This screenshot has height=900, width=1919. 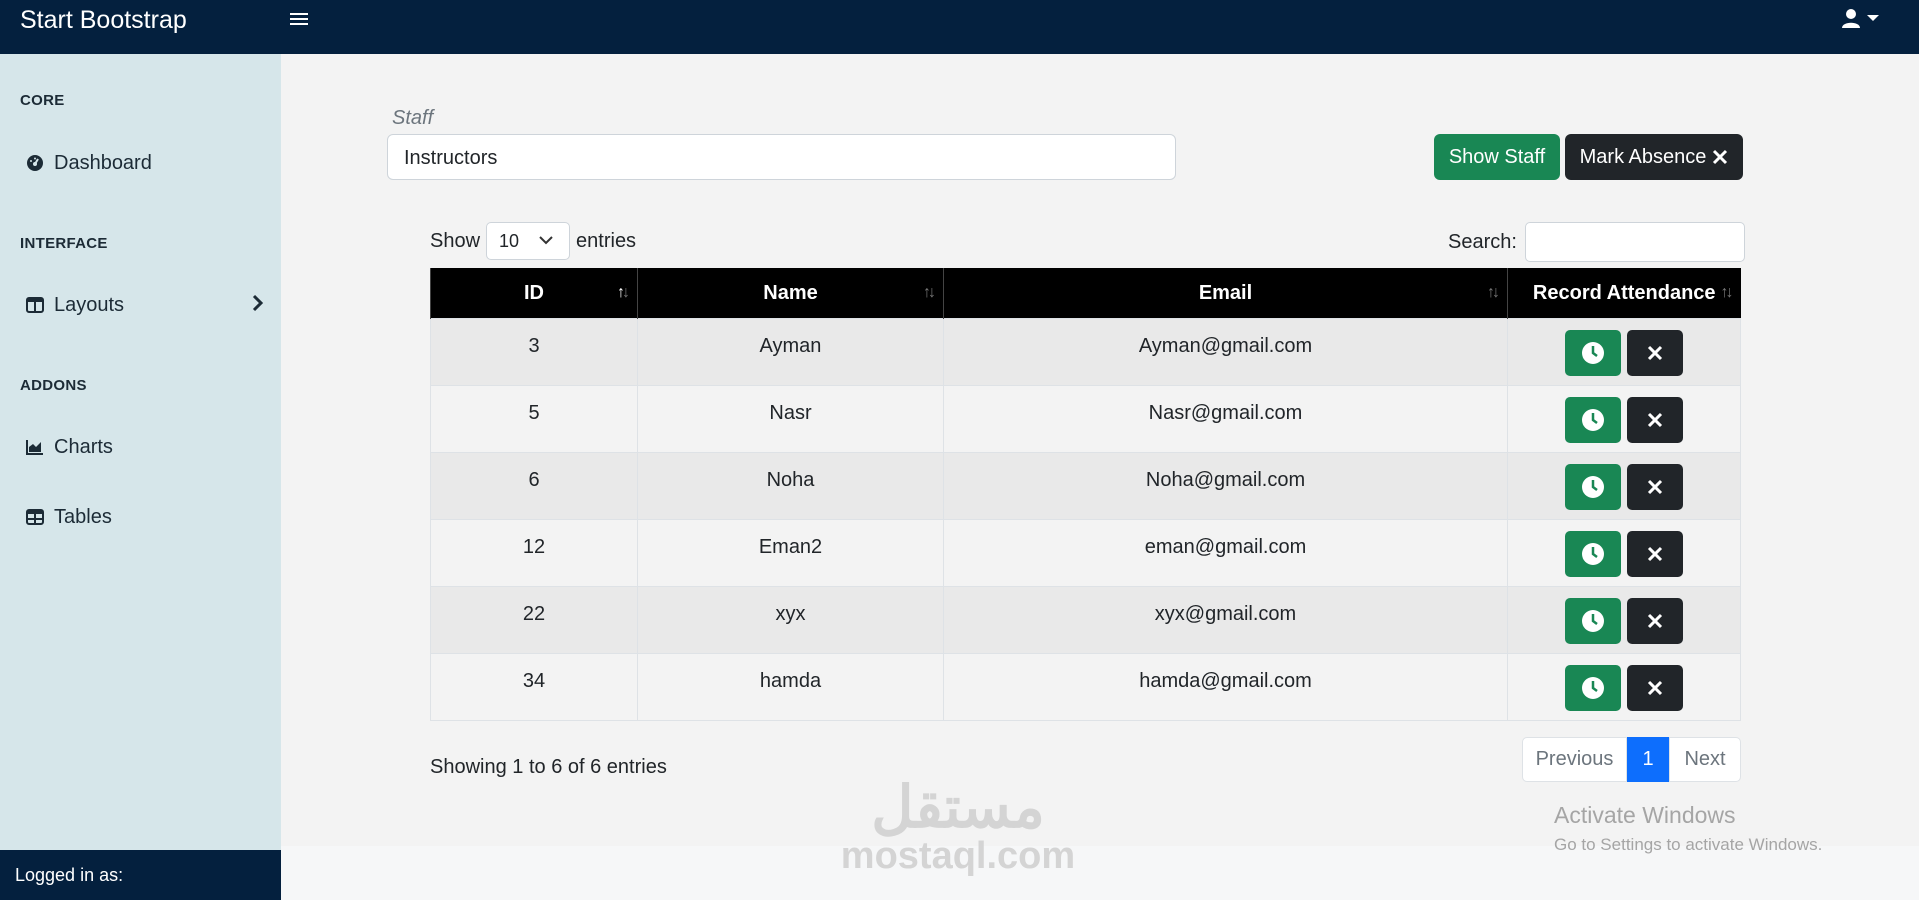 I want to click on sidebar-item-label: Tables, so click(x=83, y=516).